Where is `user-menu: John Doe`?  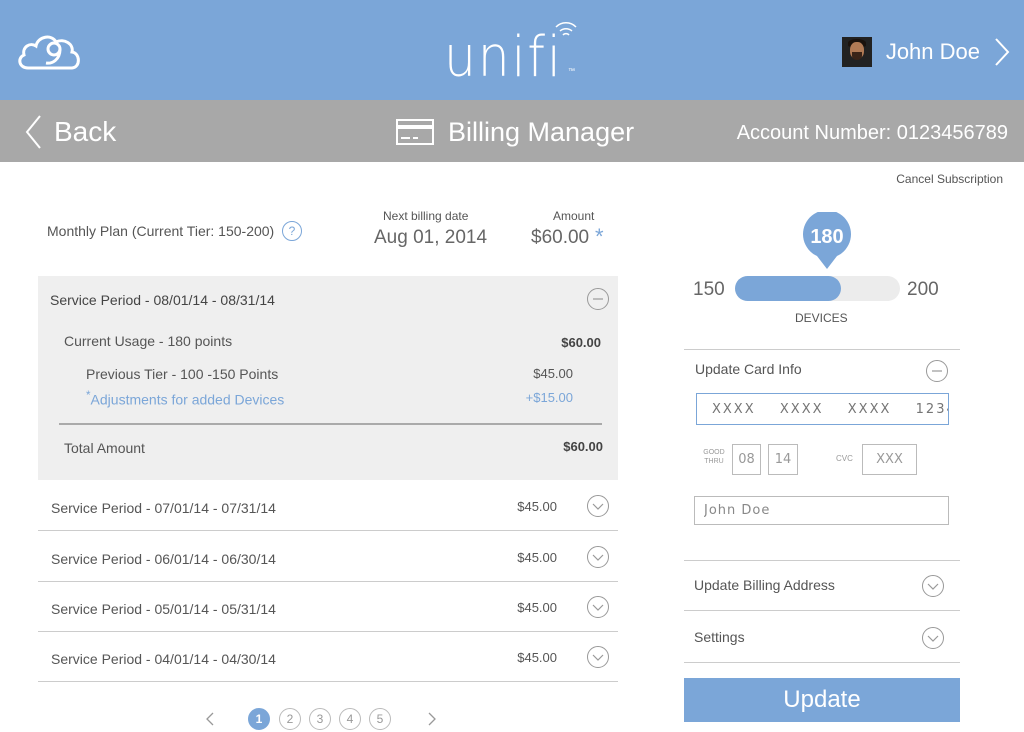
user-menu: John Doe is located at coordinates (925, 52).